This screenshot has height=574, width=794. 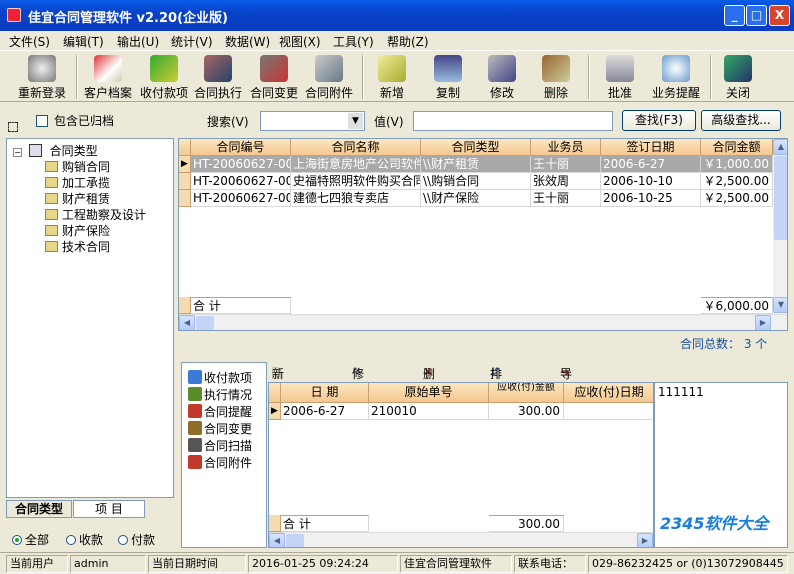 I want to click on table-cell: 史福特照明软件购买合同, so click(x=356, y=181).